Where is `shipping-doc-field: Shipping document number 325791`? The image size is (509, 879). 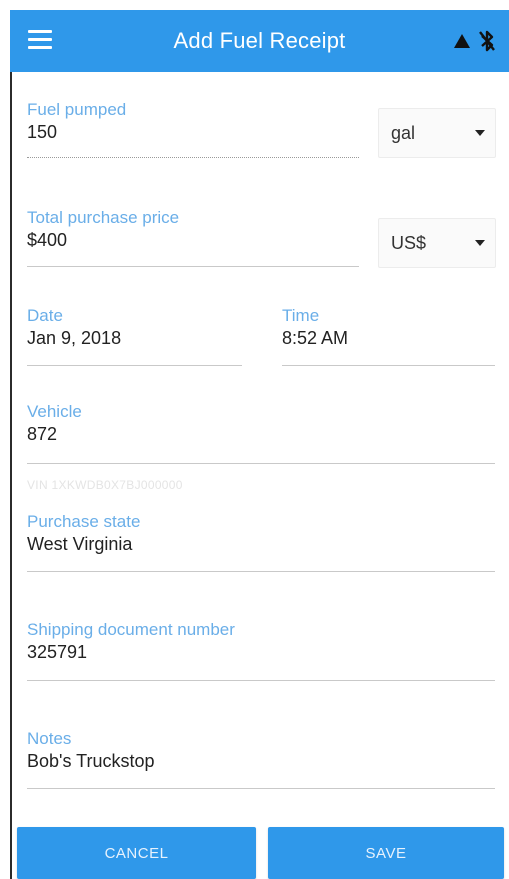
shipping-doc-field: Shipping document number 325791 is located at coordinates (261, 650).